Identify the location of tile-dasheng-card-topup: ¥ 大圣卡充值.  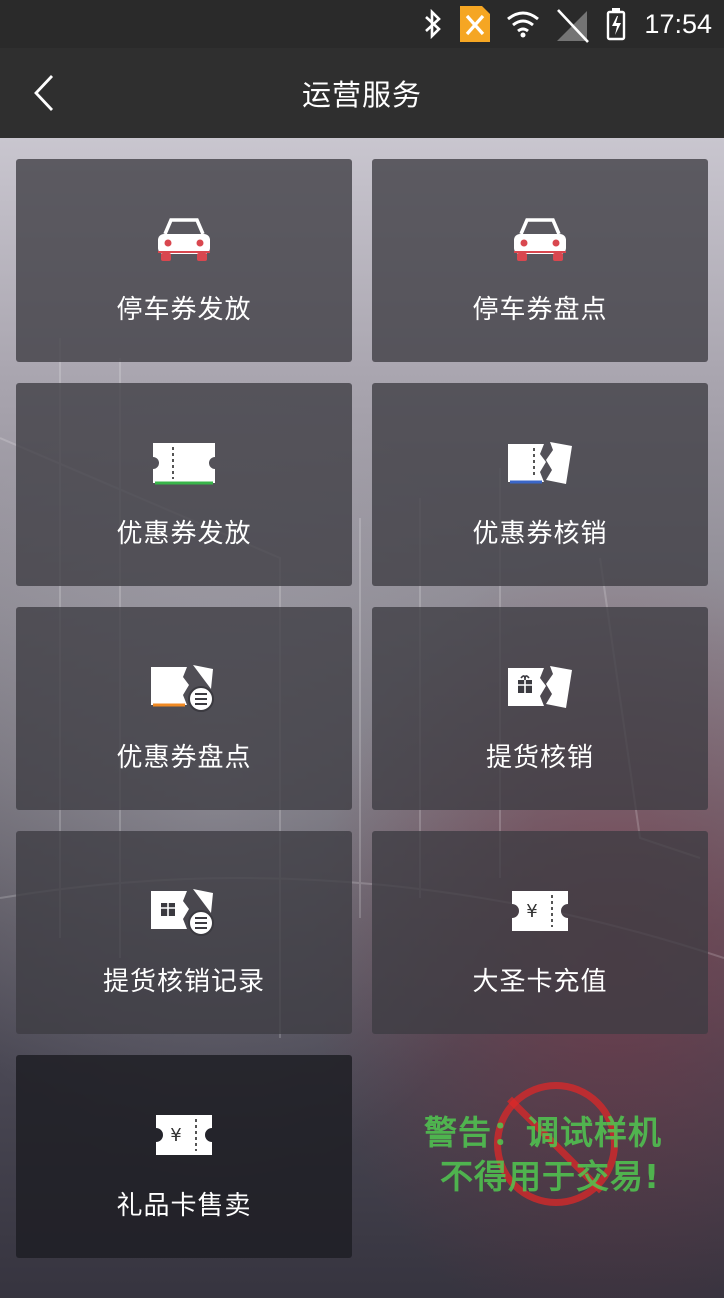
(540, 932).